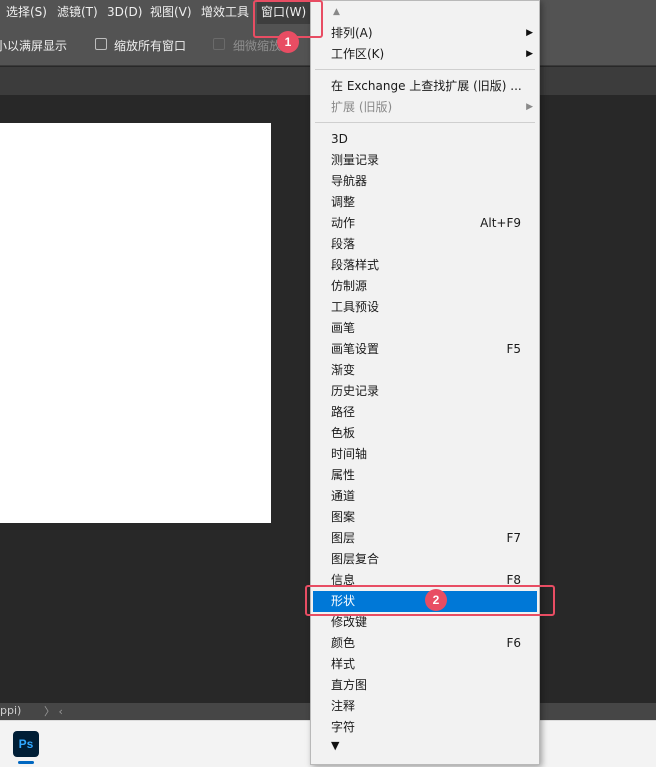  Describe the element at coordinates (425, 538) in the screenshot. I see `menu-item-panel: 图层 F7` at that location.